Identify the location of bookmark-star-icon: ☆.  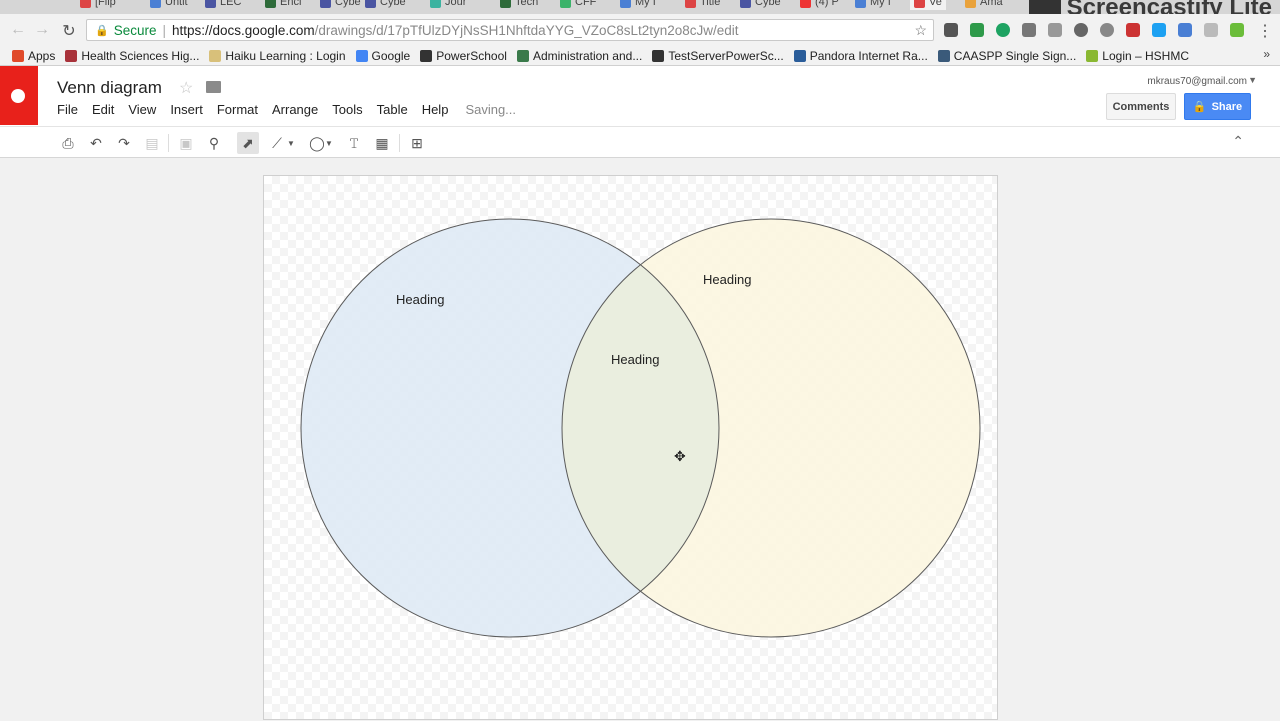
(920, 30).